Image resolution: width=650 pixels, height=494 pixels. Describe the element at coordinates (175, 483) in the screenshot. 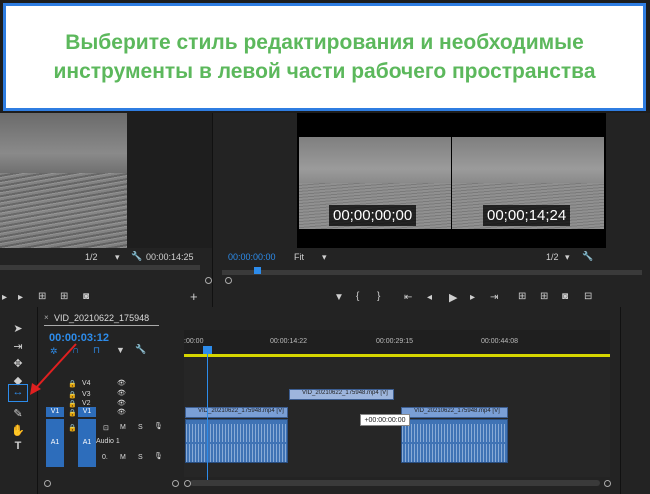

I see `track-scroll-end` at that location.